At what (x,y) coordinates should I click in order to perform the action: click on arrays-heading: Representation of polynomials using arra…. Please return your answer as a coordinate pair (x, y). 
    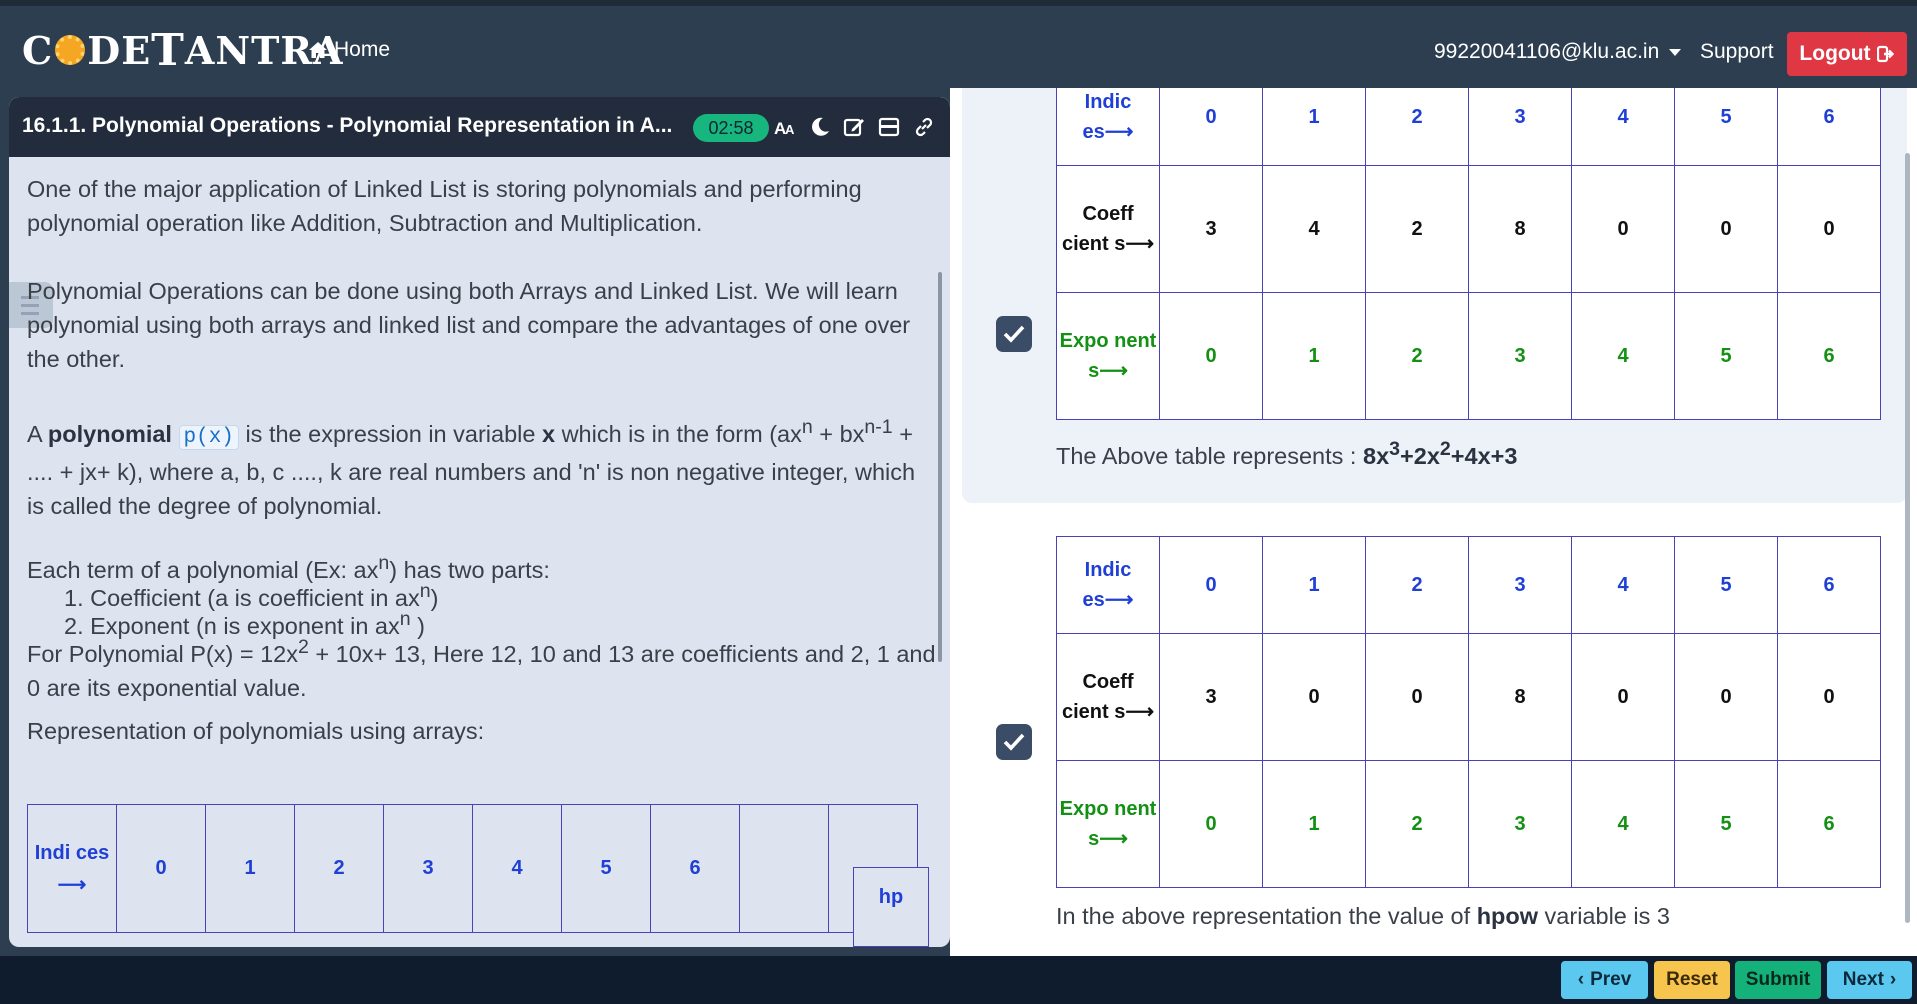
    Looking at the image, I should click on (256, 731).